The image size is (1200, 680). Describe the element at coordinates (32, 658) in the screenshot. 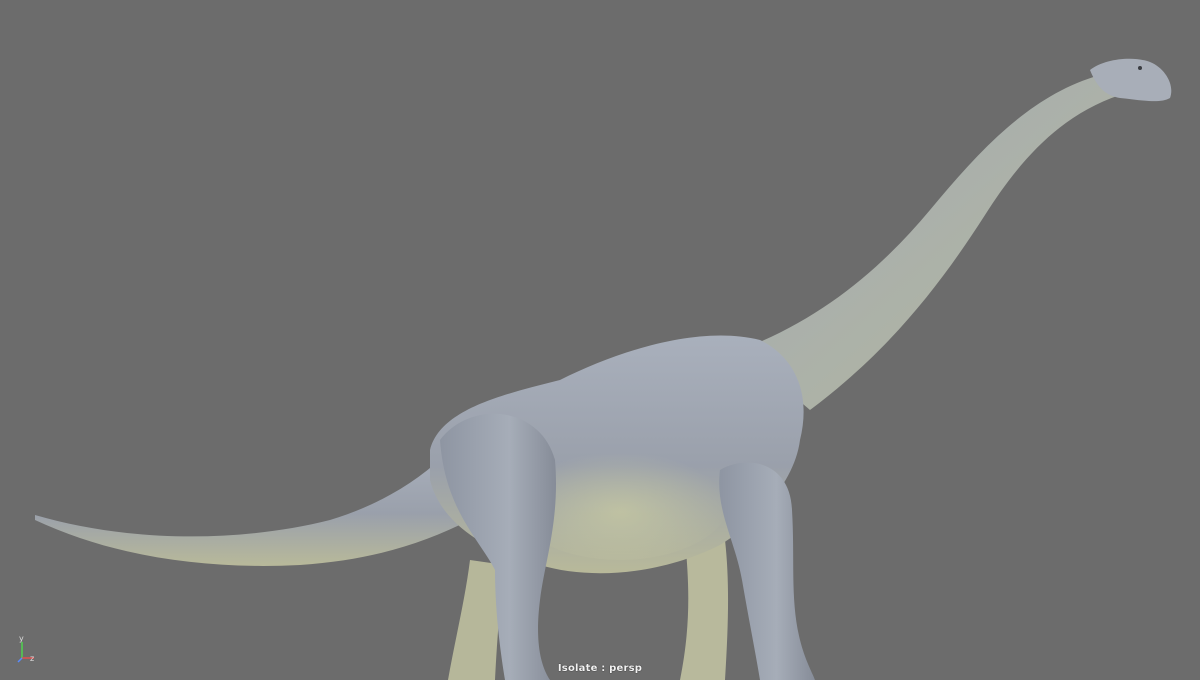

I see `z-axis-label: z` at that location.